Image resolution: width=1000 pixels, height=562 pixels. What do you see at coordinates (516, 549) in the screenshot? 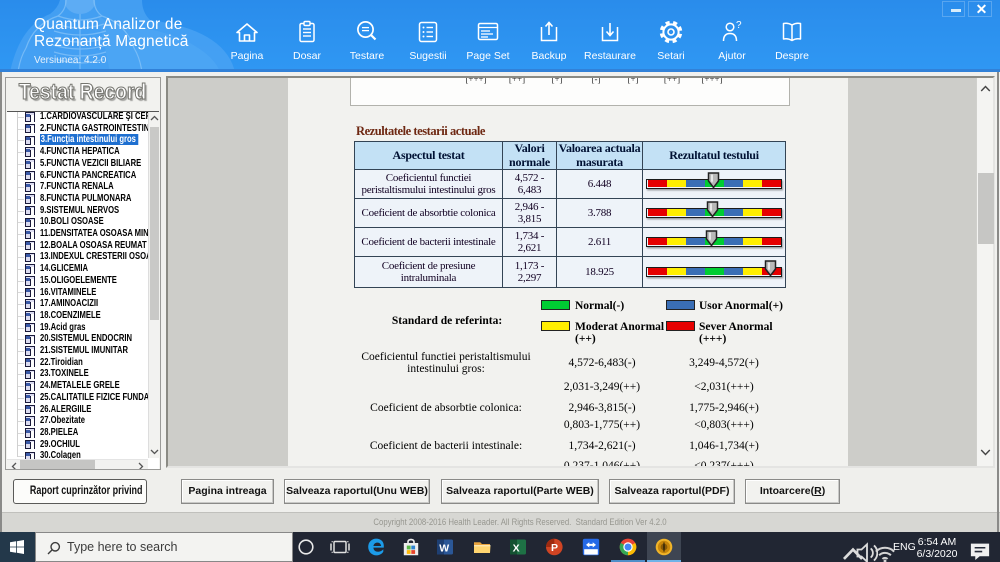
I see `svg-text: X` at bounding box center [516, 549].